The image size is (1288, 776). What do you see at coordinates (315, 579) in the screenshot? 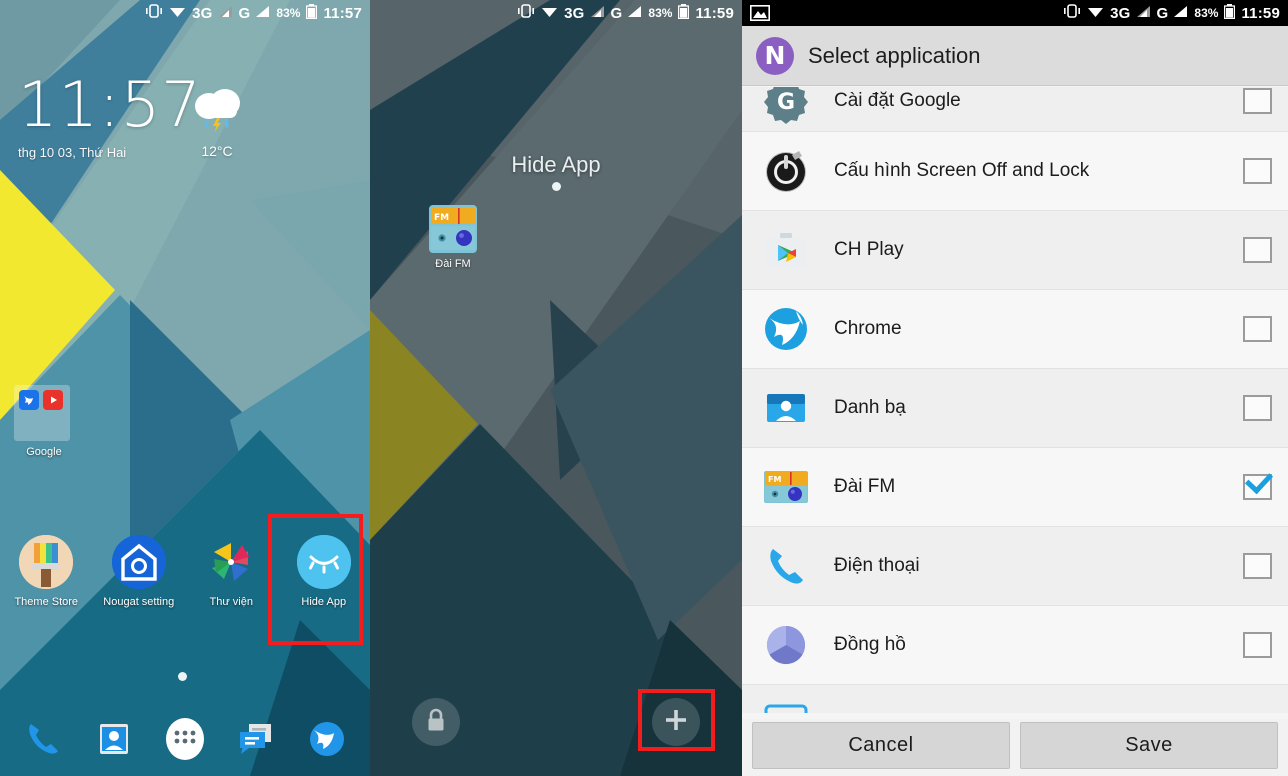
I see `highlight-box-hide-app` at bounding box center [315, 579].